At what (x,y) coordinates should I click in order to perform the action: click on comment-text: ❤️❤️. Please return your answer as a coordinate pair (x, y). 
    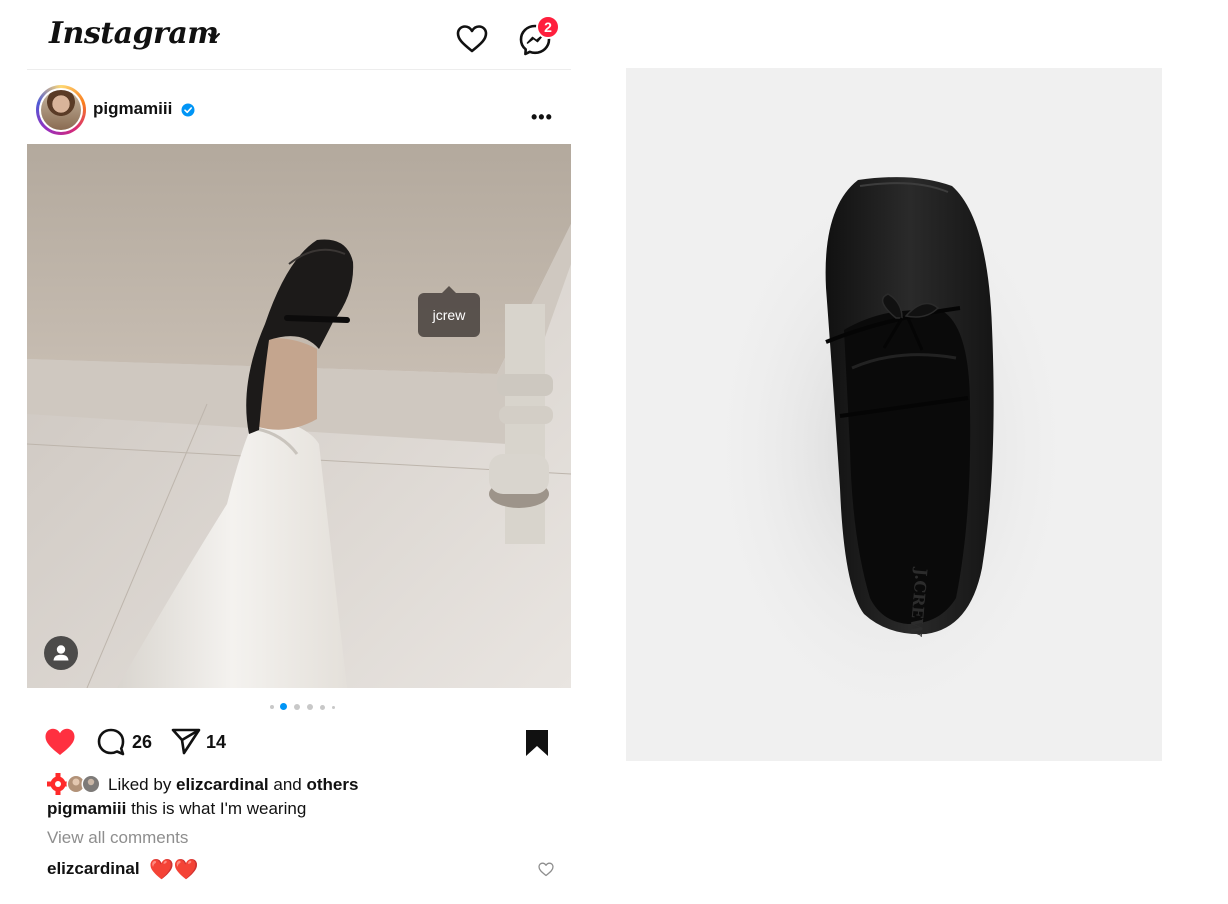
    Looking at the image, I should click on (174, 870).